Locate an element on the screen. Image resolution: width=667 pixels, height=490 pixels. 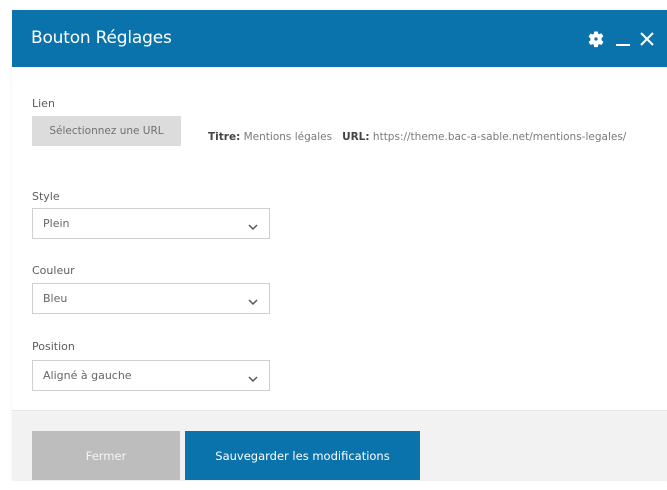
gear-icon is located at coordinates (596, 39).